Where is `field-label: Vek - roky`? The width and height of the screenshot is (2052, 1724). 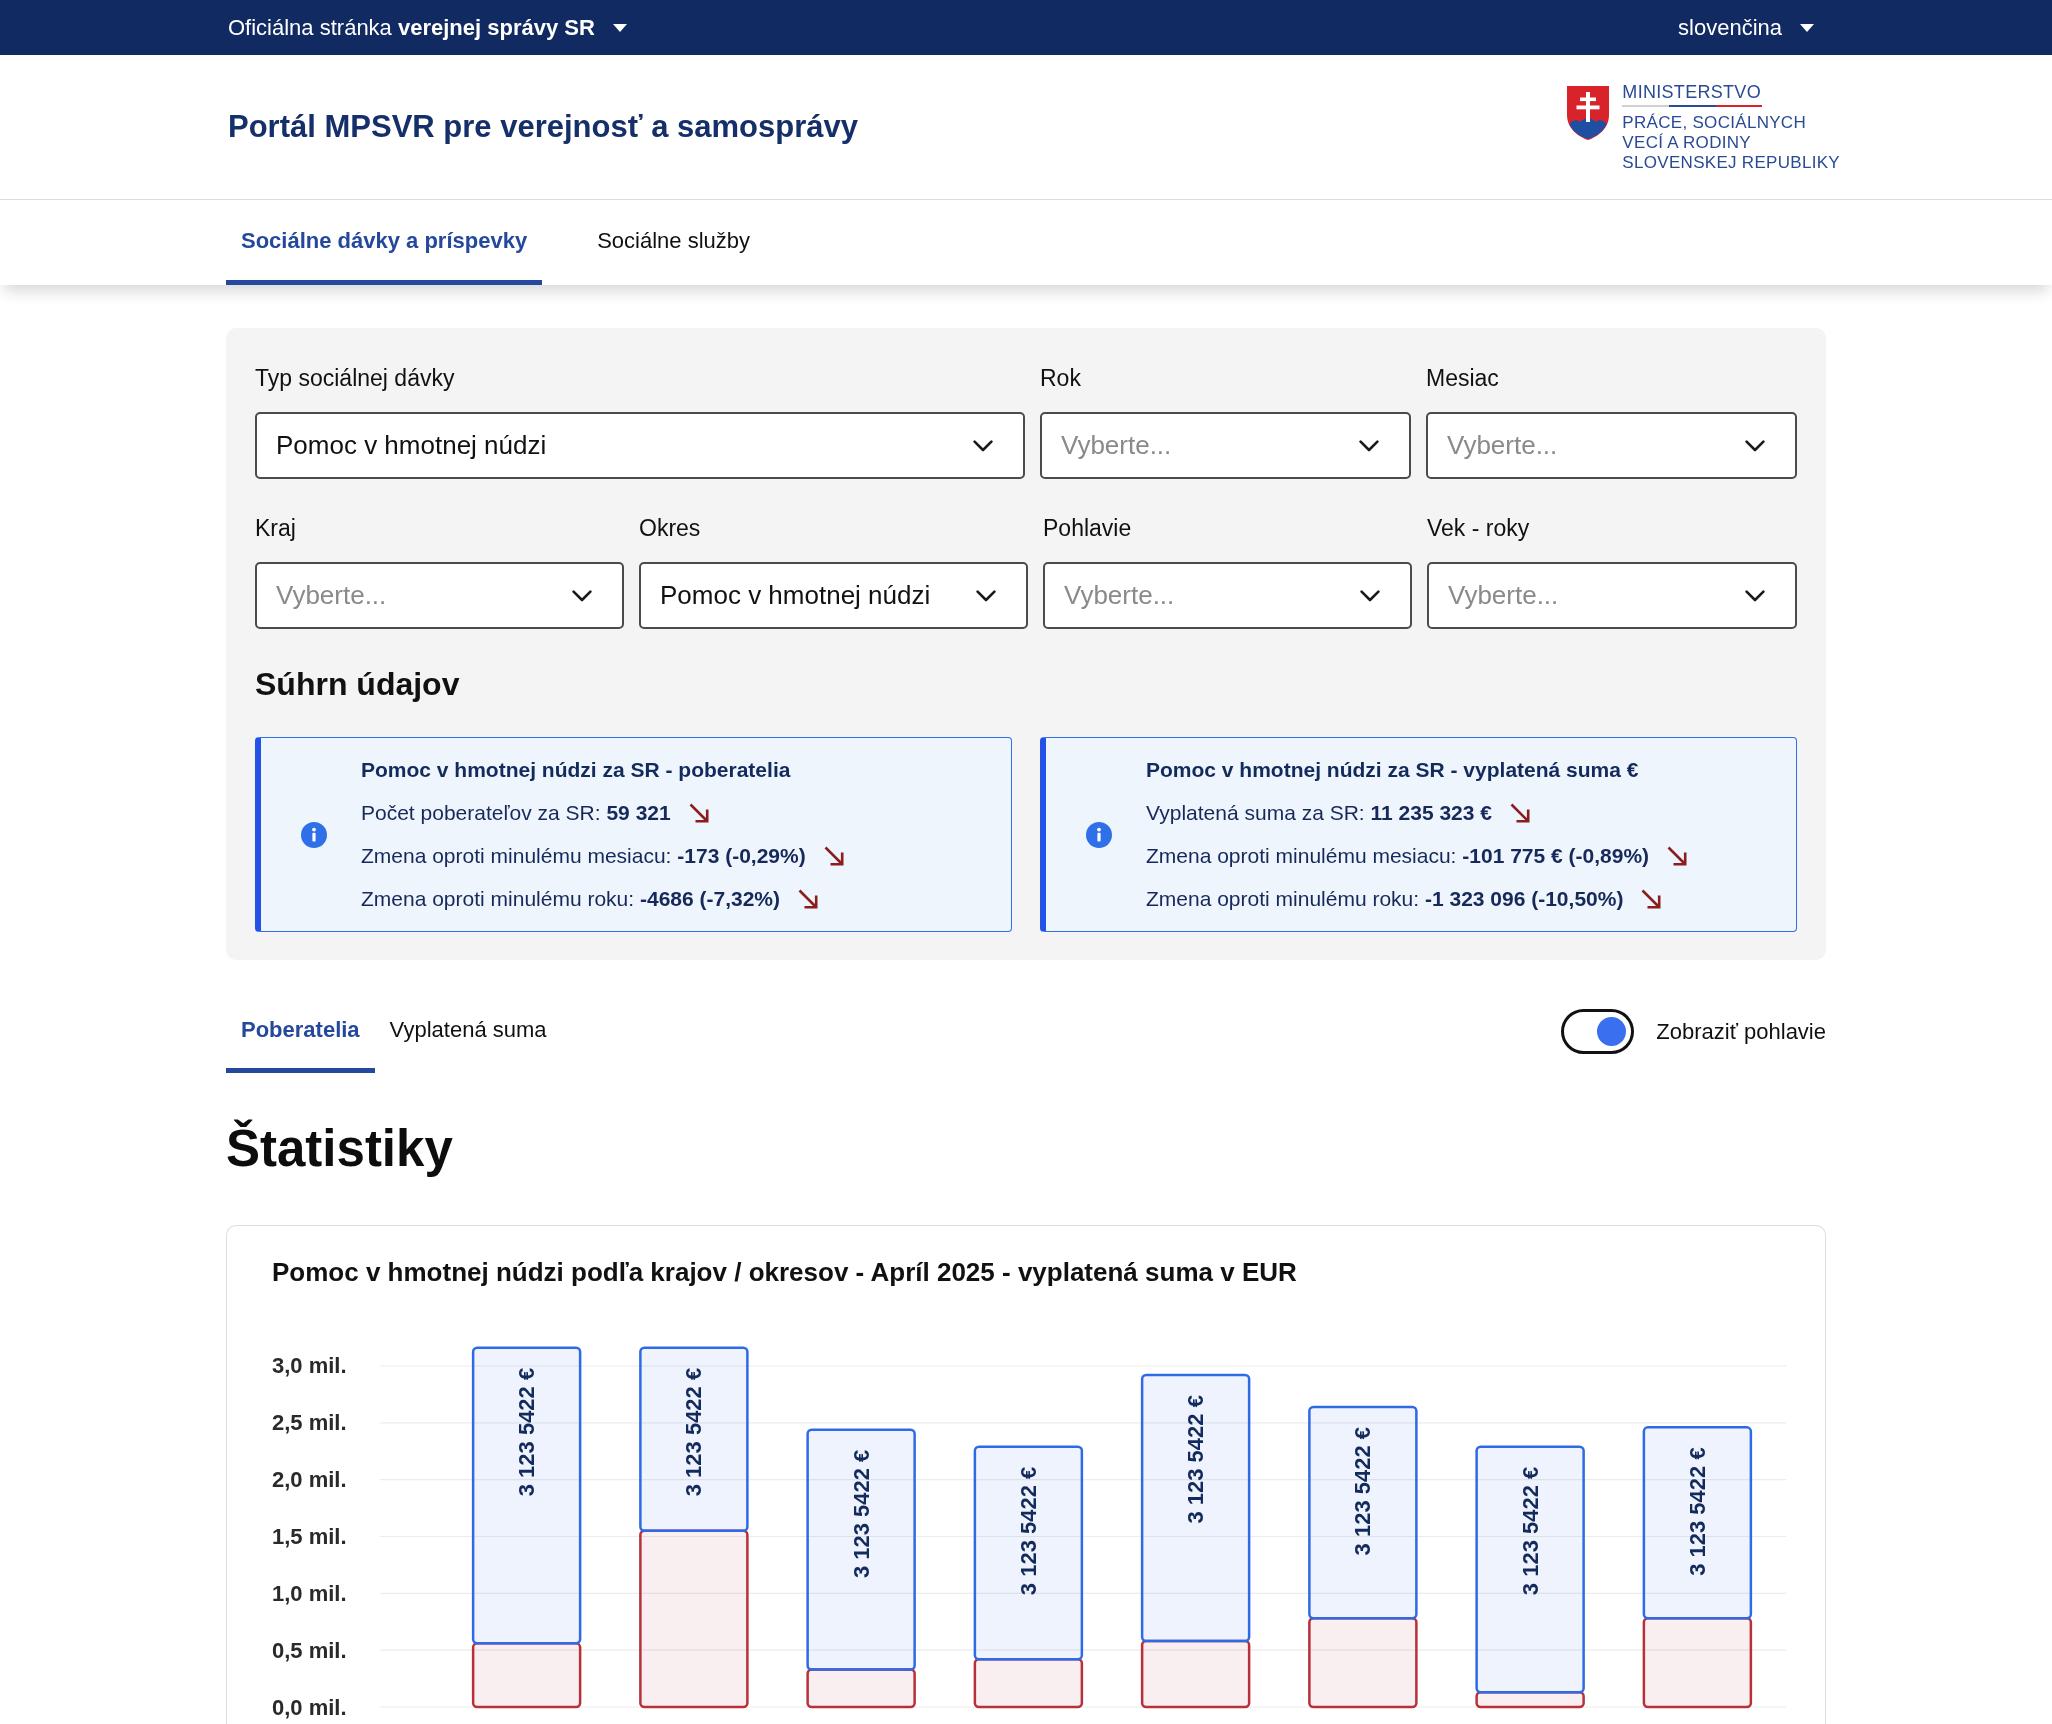 field-label: Vek - roky is located at coordinates (1479, 528).